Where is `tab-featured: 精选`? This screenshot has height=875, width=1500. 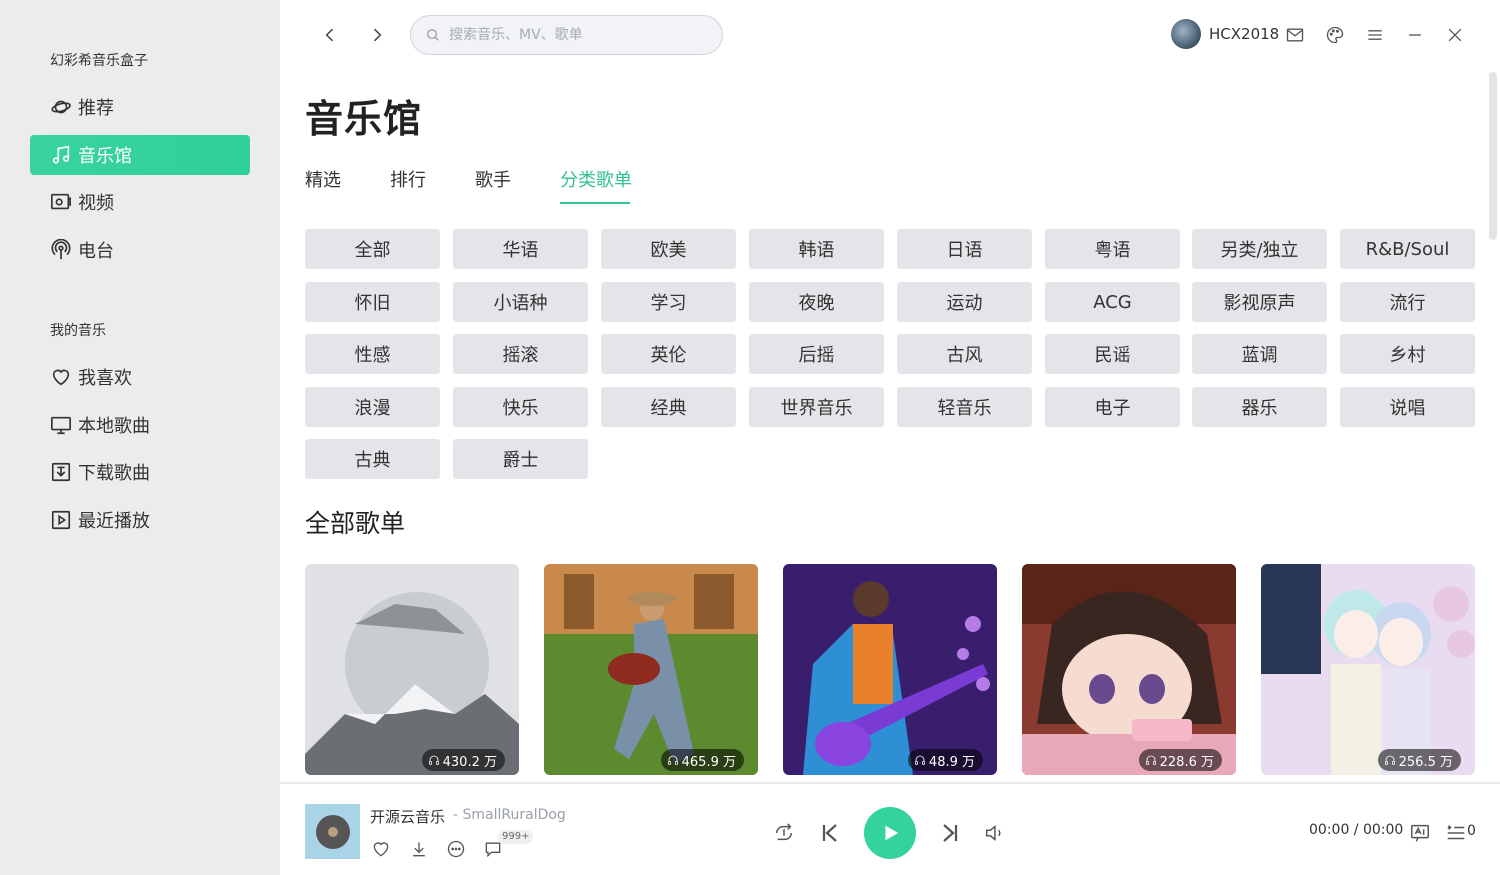
tab-featured: 精选 is located at coordinates (323, 179).